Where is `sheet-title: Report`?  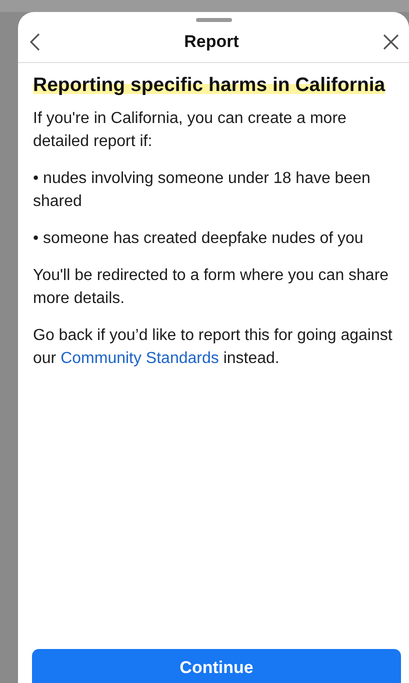
sheet-title: Report is located at coordinates (211, 42).